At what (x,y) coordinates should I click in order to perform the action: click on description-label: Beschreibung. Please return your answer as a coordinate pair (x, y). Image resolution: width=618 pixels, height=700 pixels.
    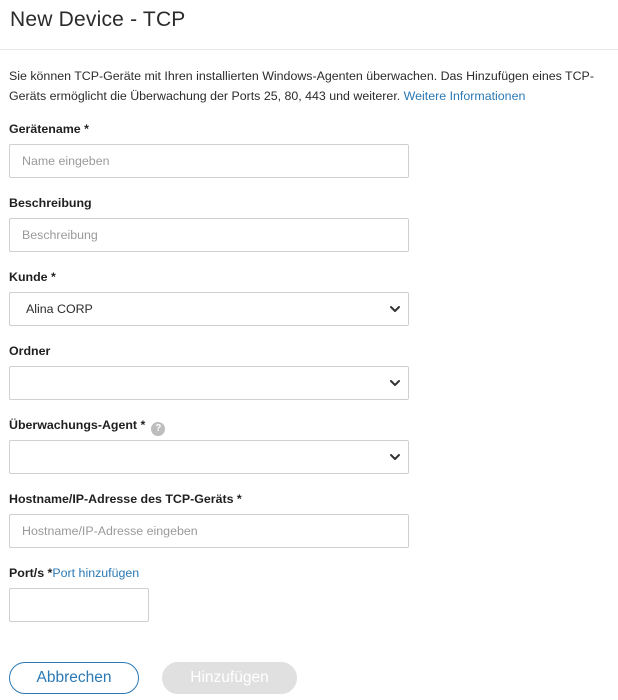
    Looking at the image, I should click on (50, 203).